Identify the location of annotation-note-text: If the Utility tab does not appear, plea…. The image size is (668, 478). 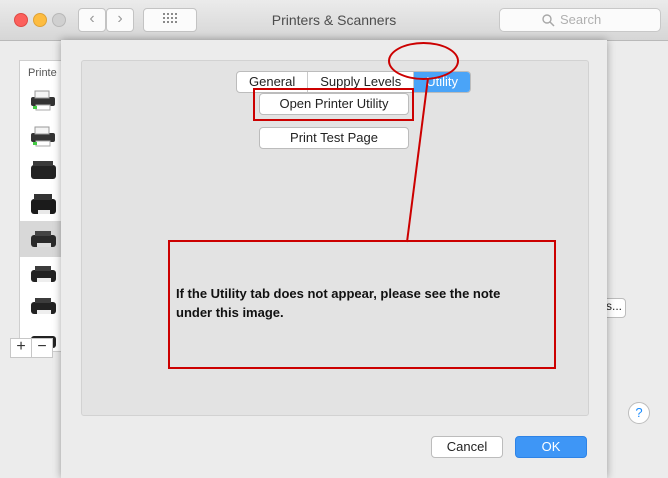
(338, 303).